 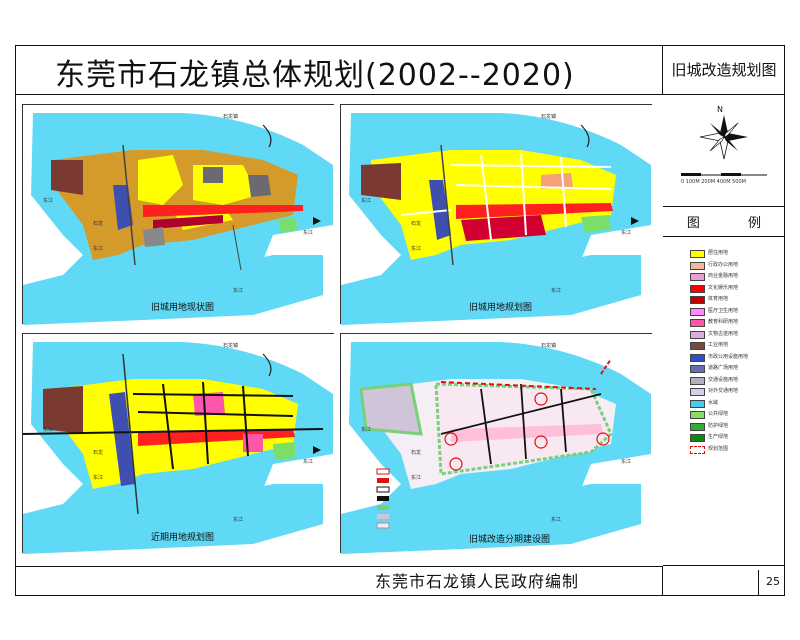 What do you see at coordinates (477, 581) in the screenshot?
I see `footer-text: 东莞市石龙镇人民政府编制` at bounding box center [477, 581].